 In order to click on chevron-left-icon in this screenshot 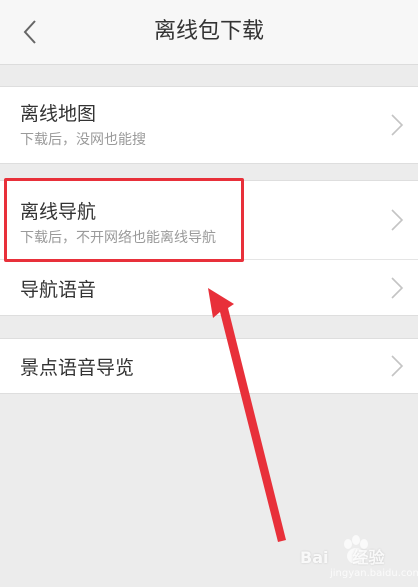, I will do `click(29, 32)`.